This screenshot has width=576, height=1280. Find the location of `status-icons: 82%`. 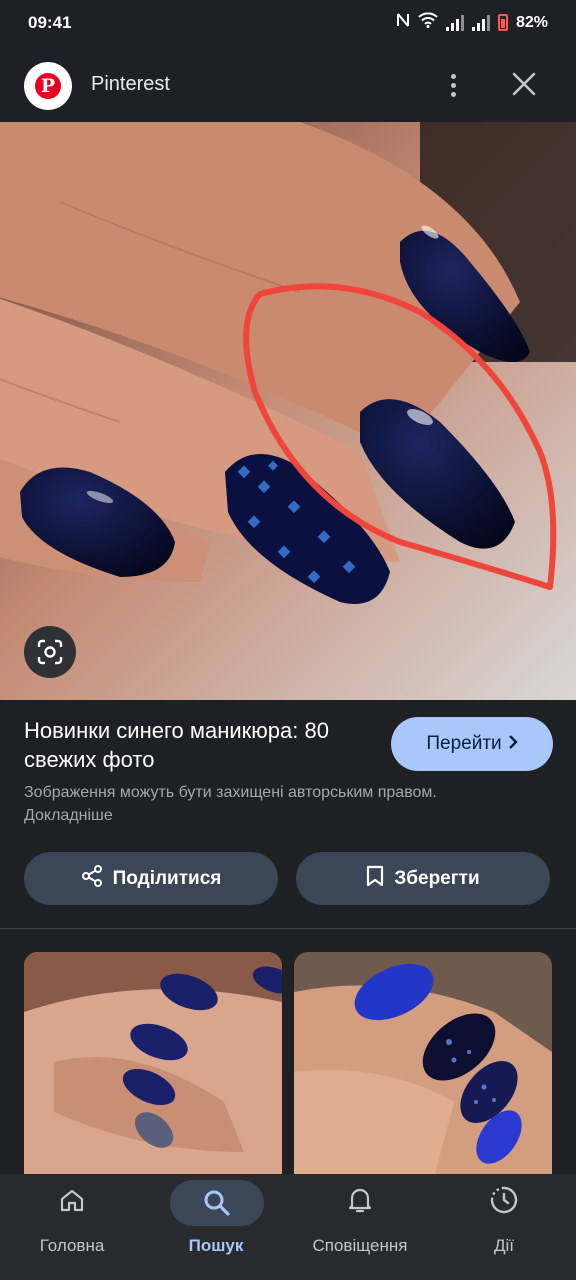

status-icons: 82% is located at coordinates (472, 22).